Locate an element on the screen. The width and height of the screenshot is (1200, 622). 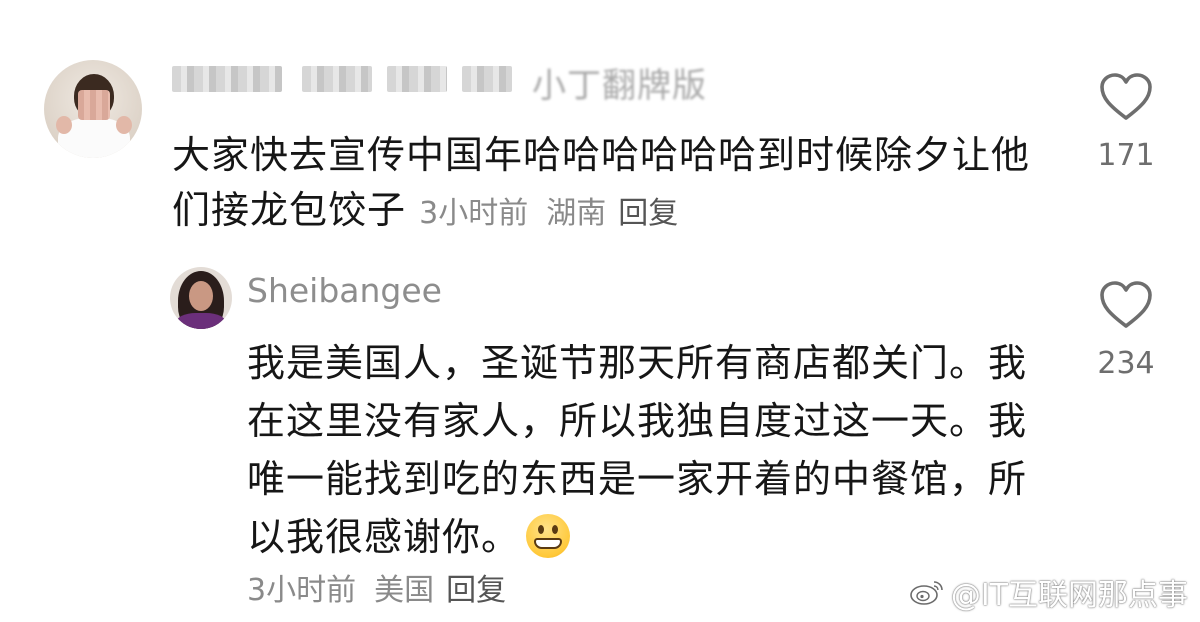
watermark-text: @IT互联网那点事 is located at coordinates (1069, 595).